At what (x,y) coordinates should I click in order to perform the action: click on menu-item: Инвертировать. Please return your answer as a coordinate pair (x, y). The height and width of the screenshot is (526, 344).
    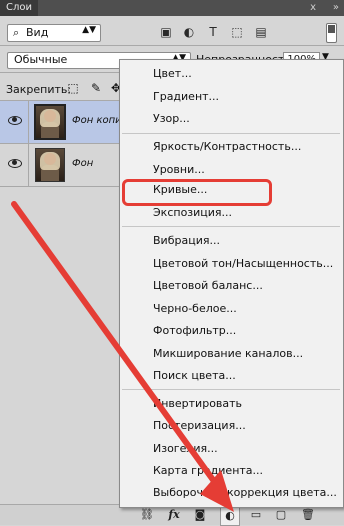
    Looking at the image, I should click on (197, 404).